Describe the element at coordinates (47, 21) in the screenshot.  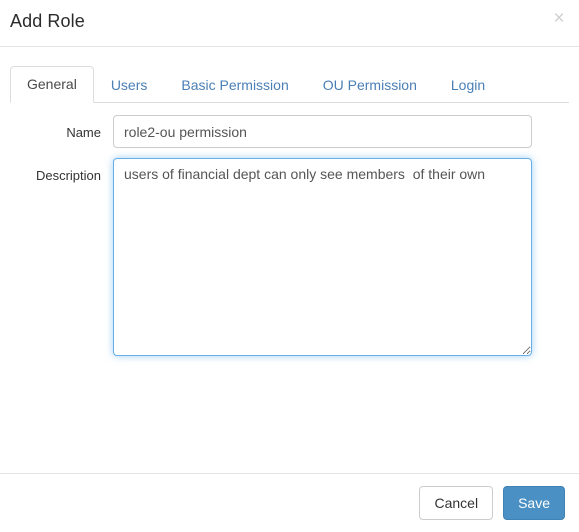
I see `page-title: Add Role` at that location.